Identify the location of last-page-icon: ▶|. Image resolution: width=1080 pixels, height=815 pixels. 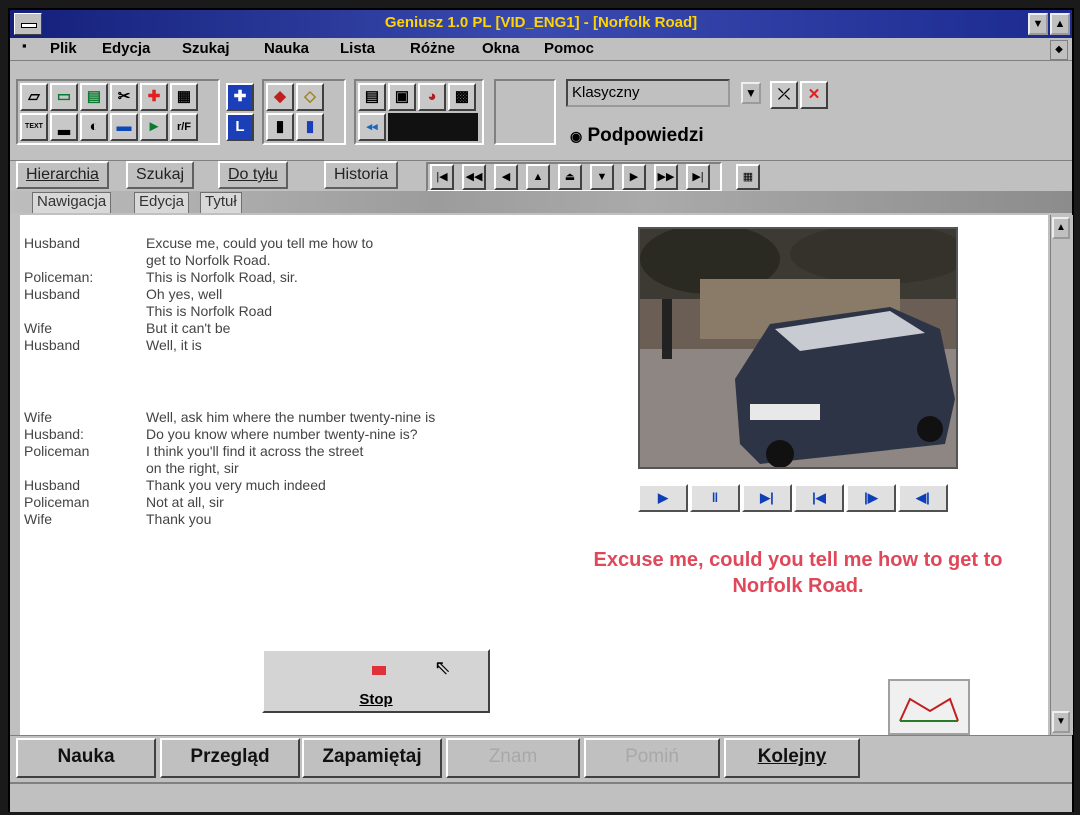
(698, 177).